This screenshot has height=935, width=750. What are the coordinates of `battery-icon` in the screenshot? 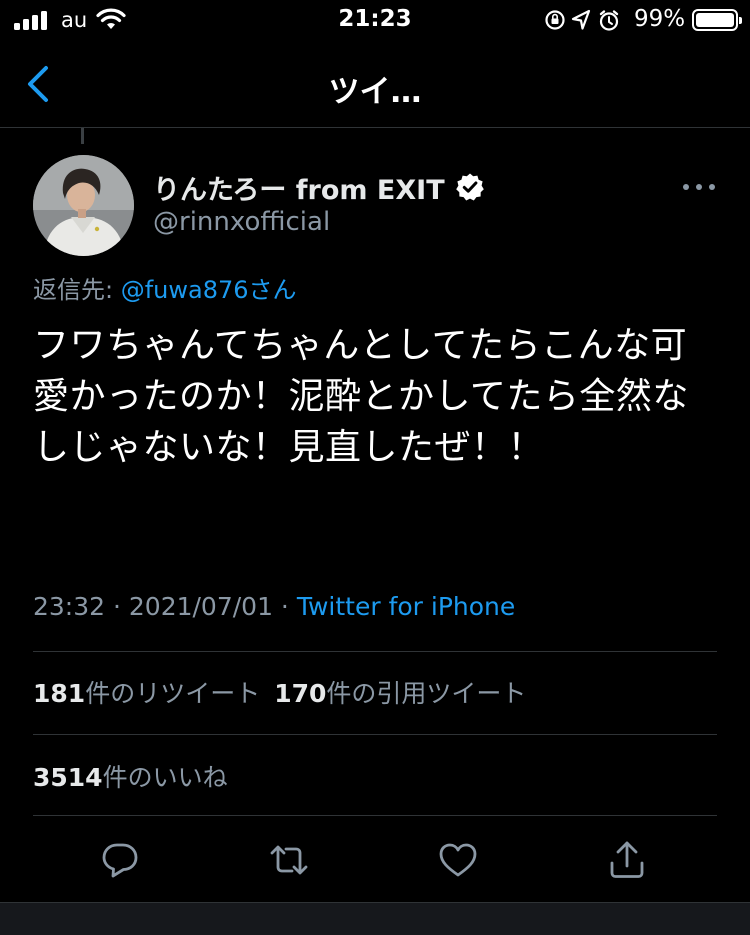 It's located at (717, 20).